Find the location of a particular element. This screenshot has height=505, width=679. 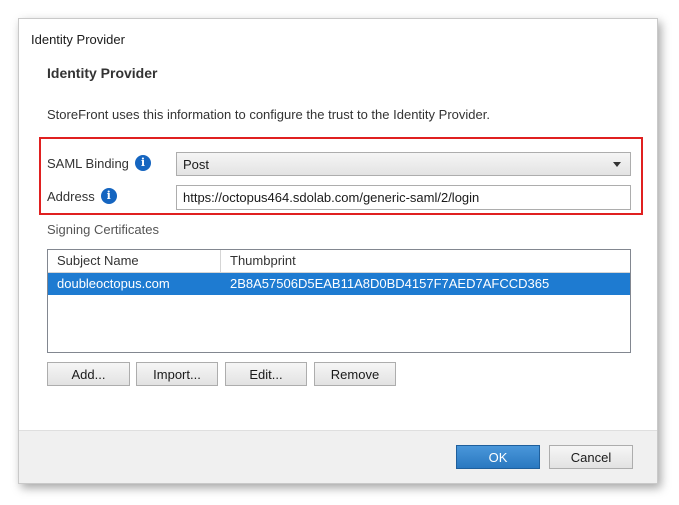

chevron-down-icon is located at coordinates (617, 164).